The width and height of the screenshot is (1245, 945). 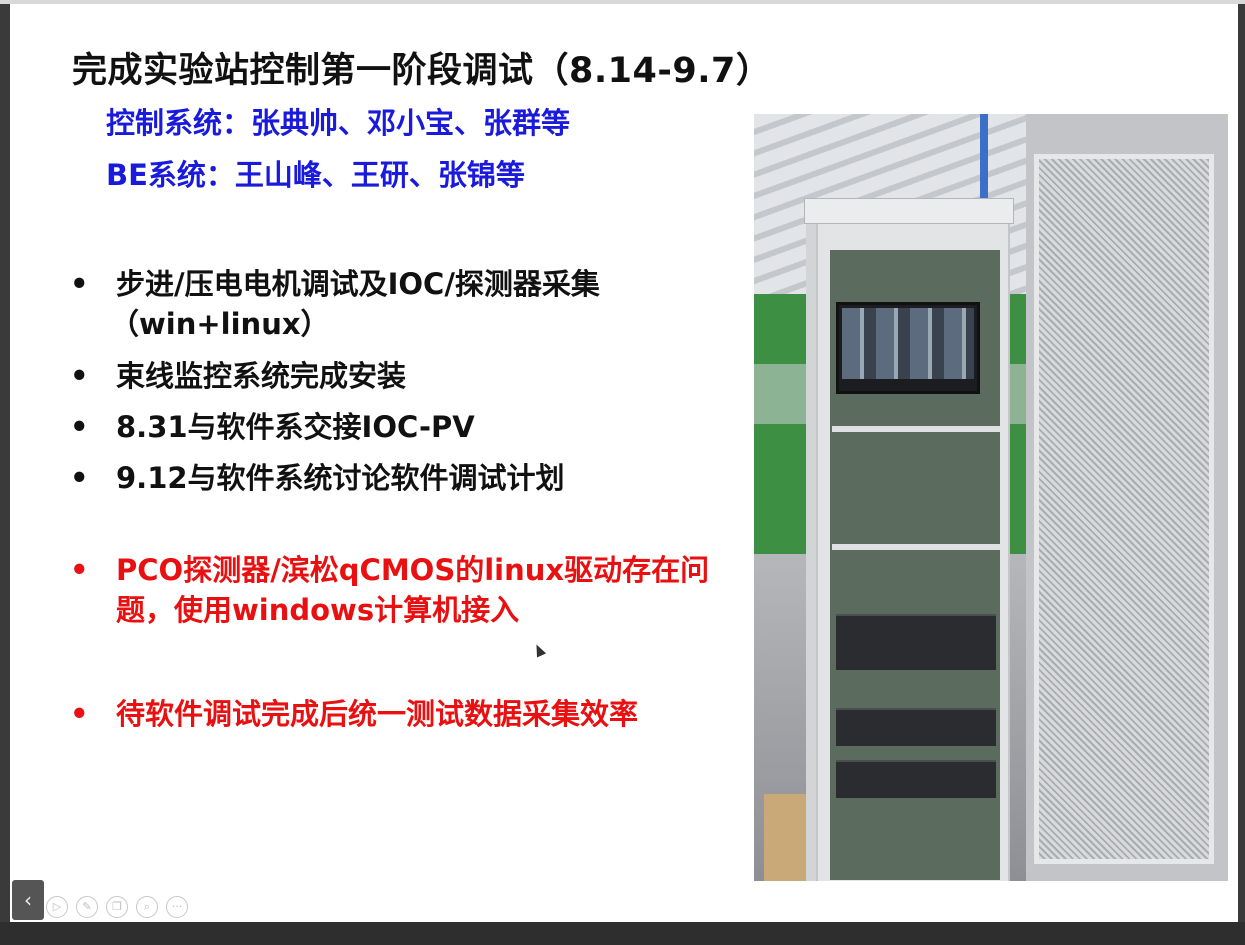 What do you see at coordinates (1124, 509) in the screenshot?
I see `cabinet-door-mesh` at bounding box center [1124, 509].